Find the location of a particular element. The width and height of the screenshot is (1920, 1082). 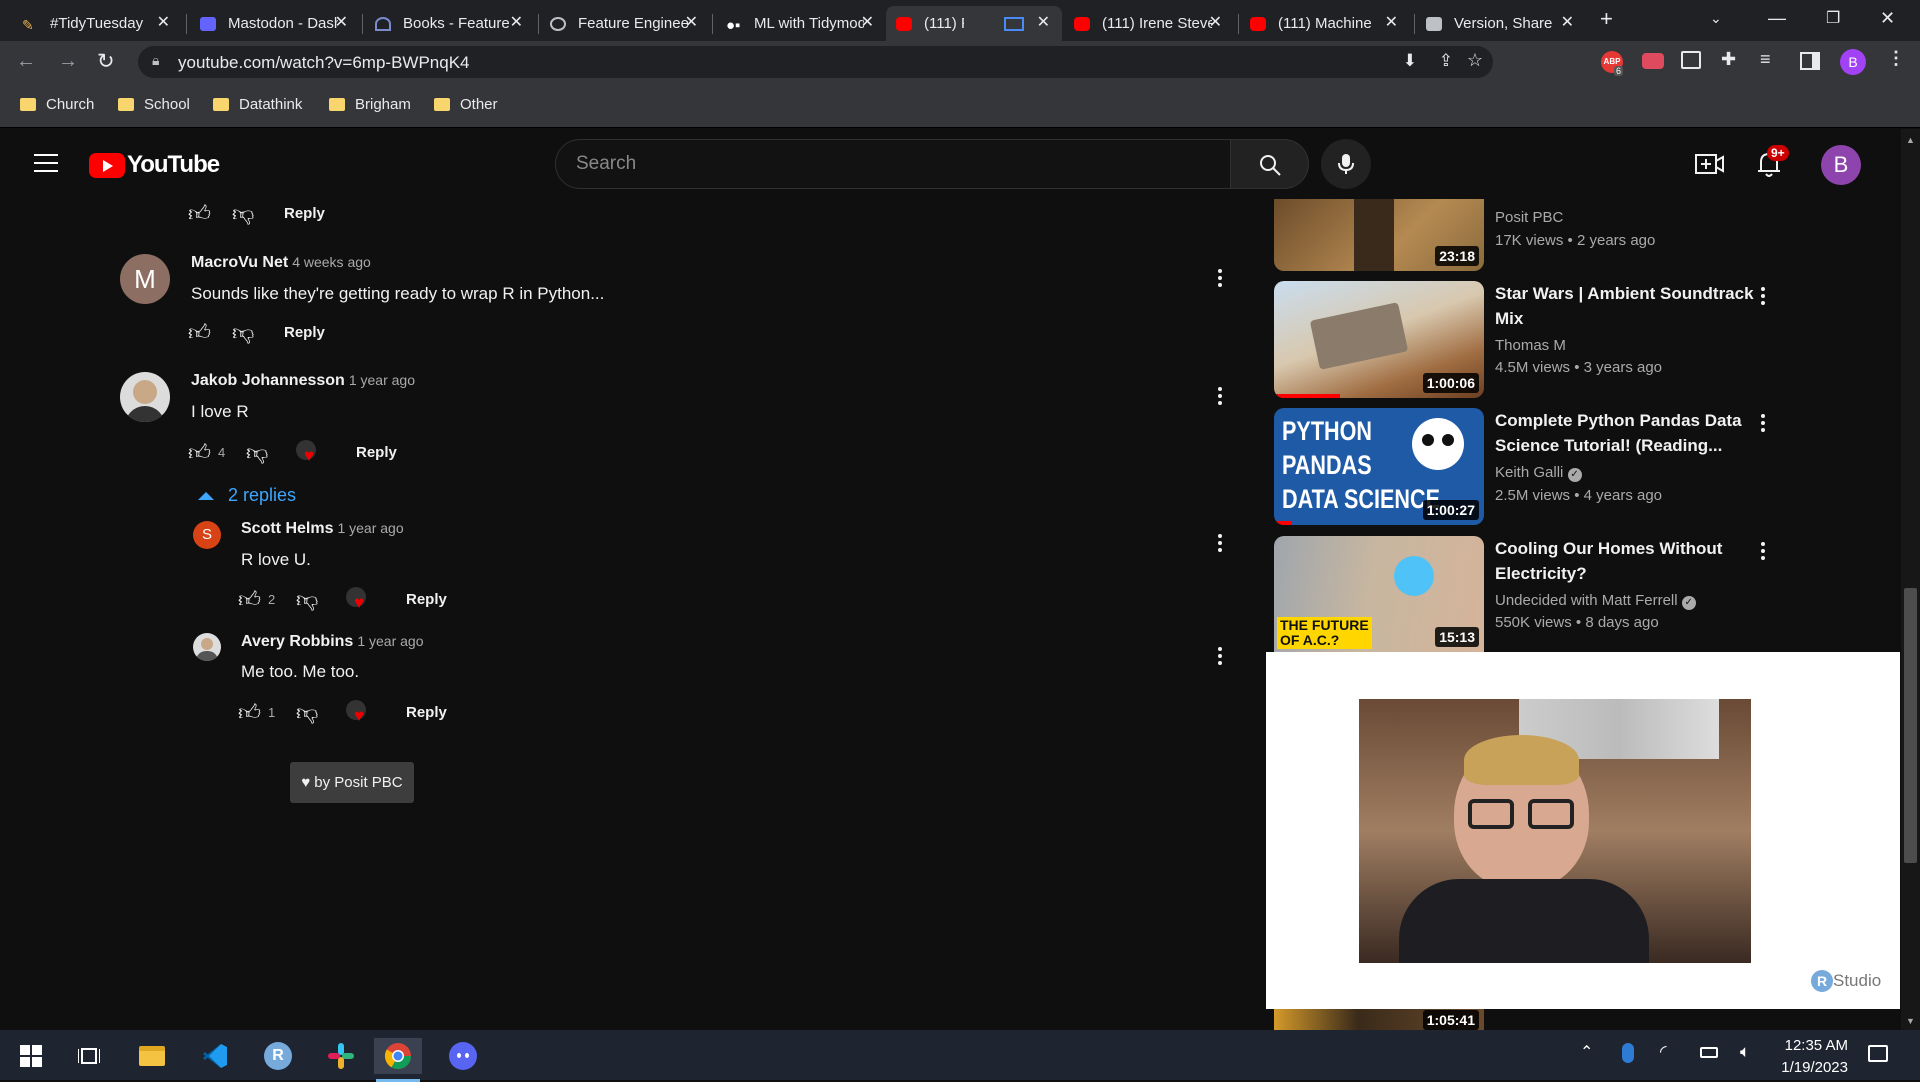

page-scrollbar: ▲ ▼ is located at coordinates (1910, 579).